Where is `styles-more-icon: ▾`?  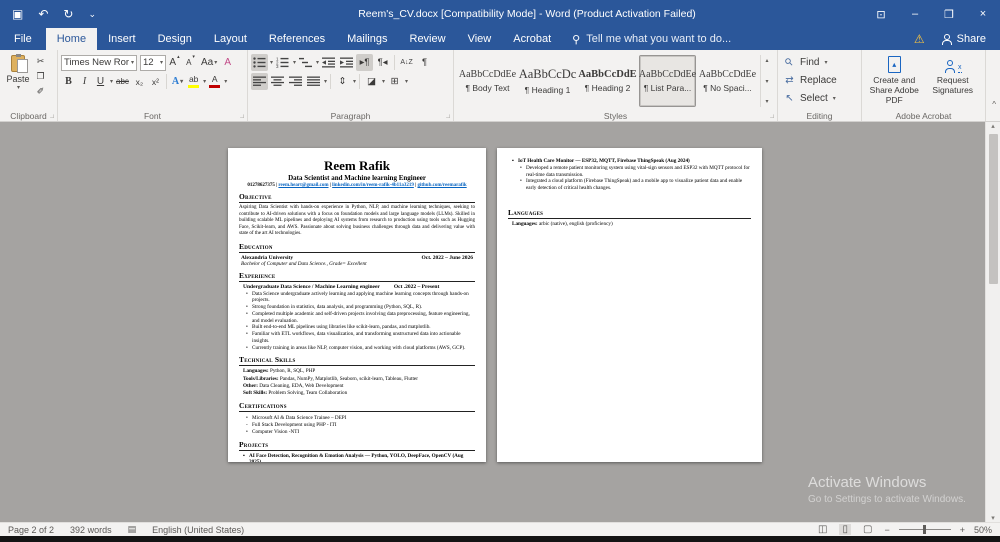
styles-more-icon: ▾ is located at coordinates (767, 101).